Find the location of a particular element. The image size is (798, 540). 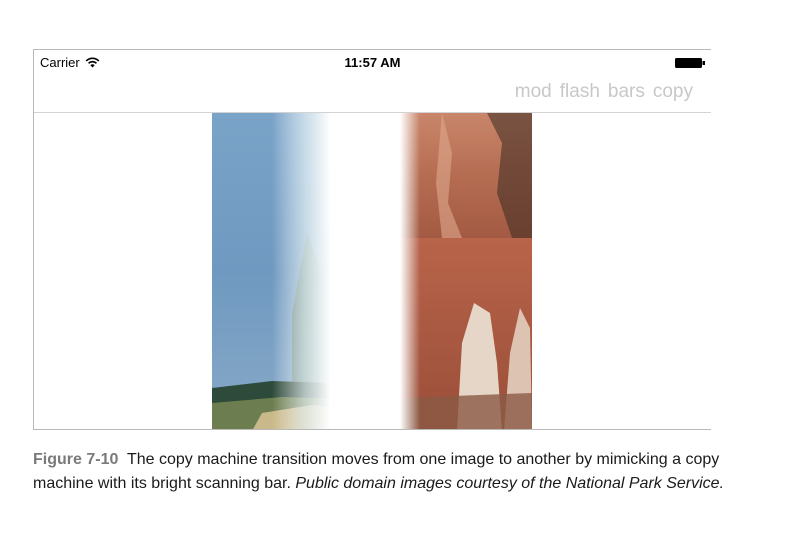

status-bar: Carrier 11:57 AM is located at coordinates (372, 61).